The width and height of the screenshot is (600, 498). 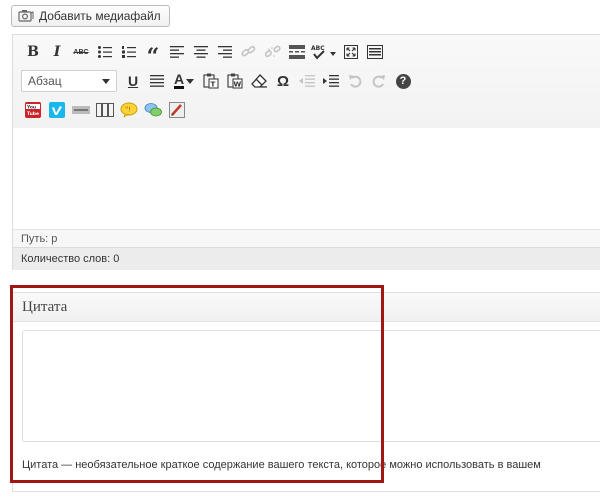 I want to click on clear-formatting-button, so click(x=259, y=81).